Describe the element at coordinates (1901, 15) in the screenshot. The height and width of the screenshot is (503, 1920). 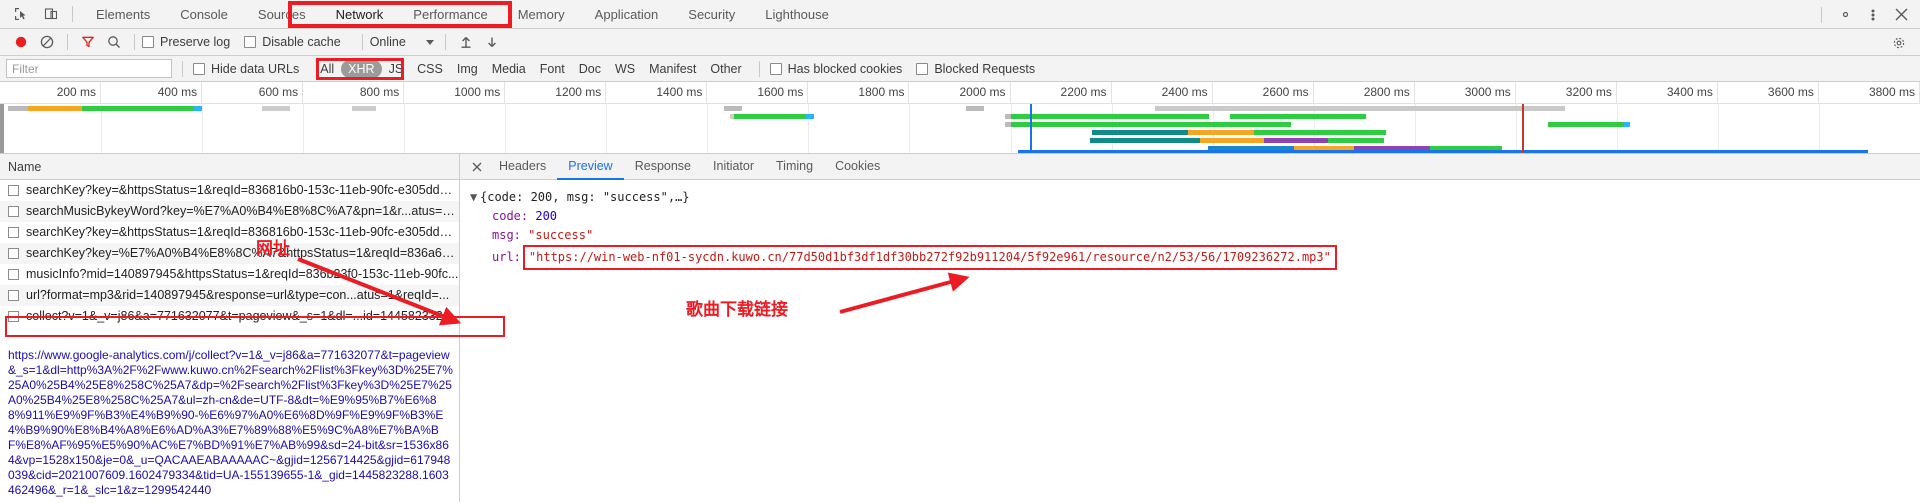
I see `close-devtools-icon` at that location.